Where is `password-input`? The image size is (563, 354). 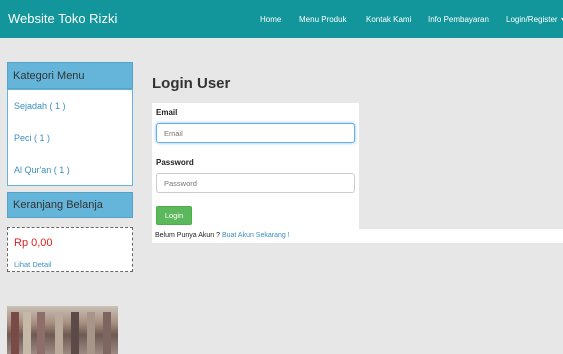
password-input is located at coordinates (255, 183).